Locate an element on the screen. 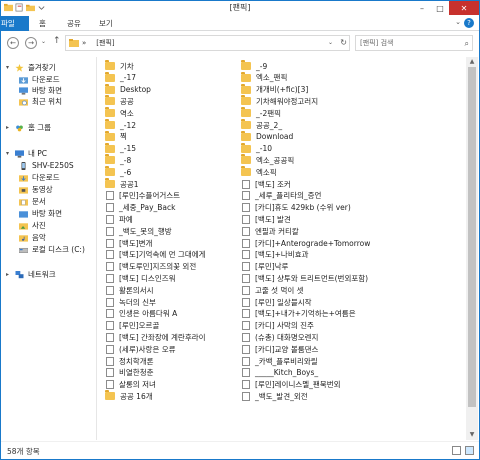  file-item: [백도] 디스인즈워 is located at coordinates (140, 278).